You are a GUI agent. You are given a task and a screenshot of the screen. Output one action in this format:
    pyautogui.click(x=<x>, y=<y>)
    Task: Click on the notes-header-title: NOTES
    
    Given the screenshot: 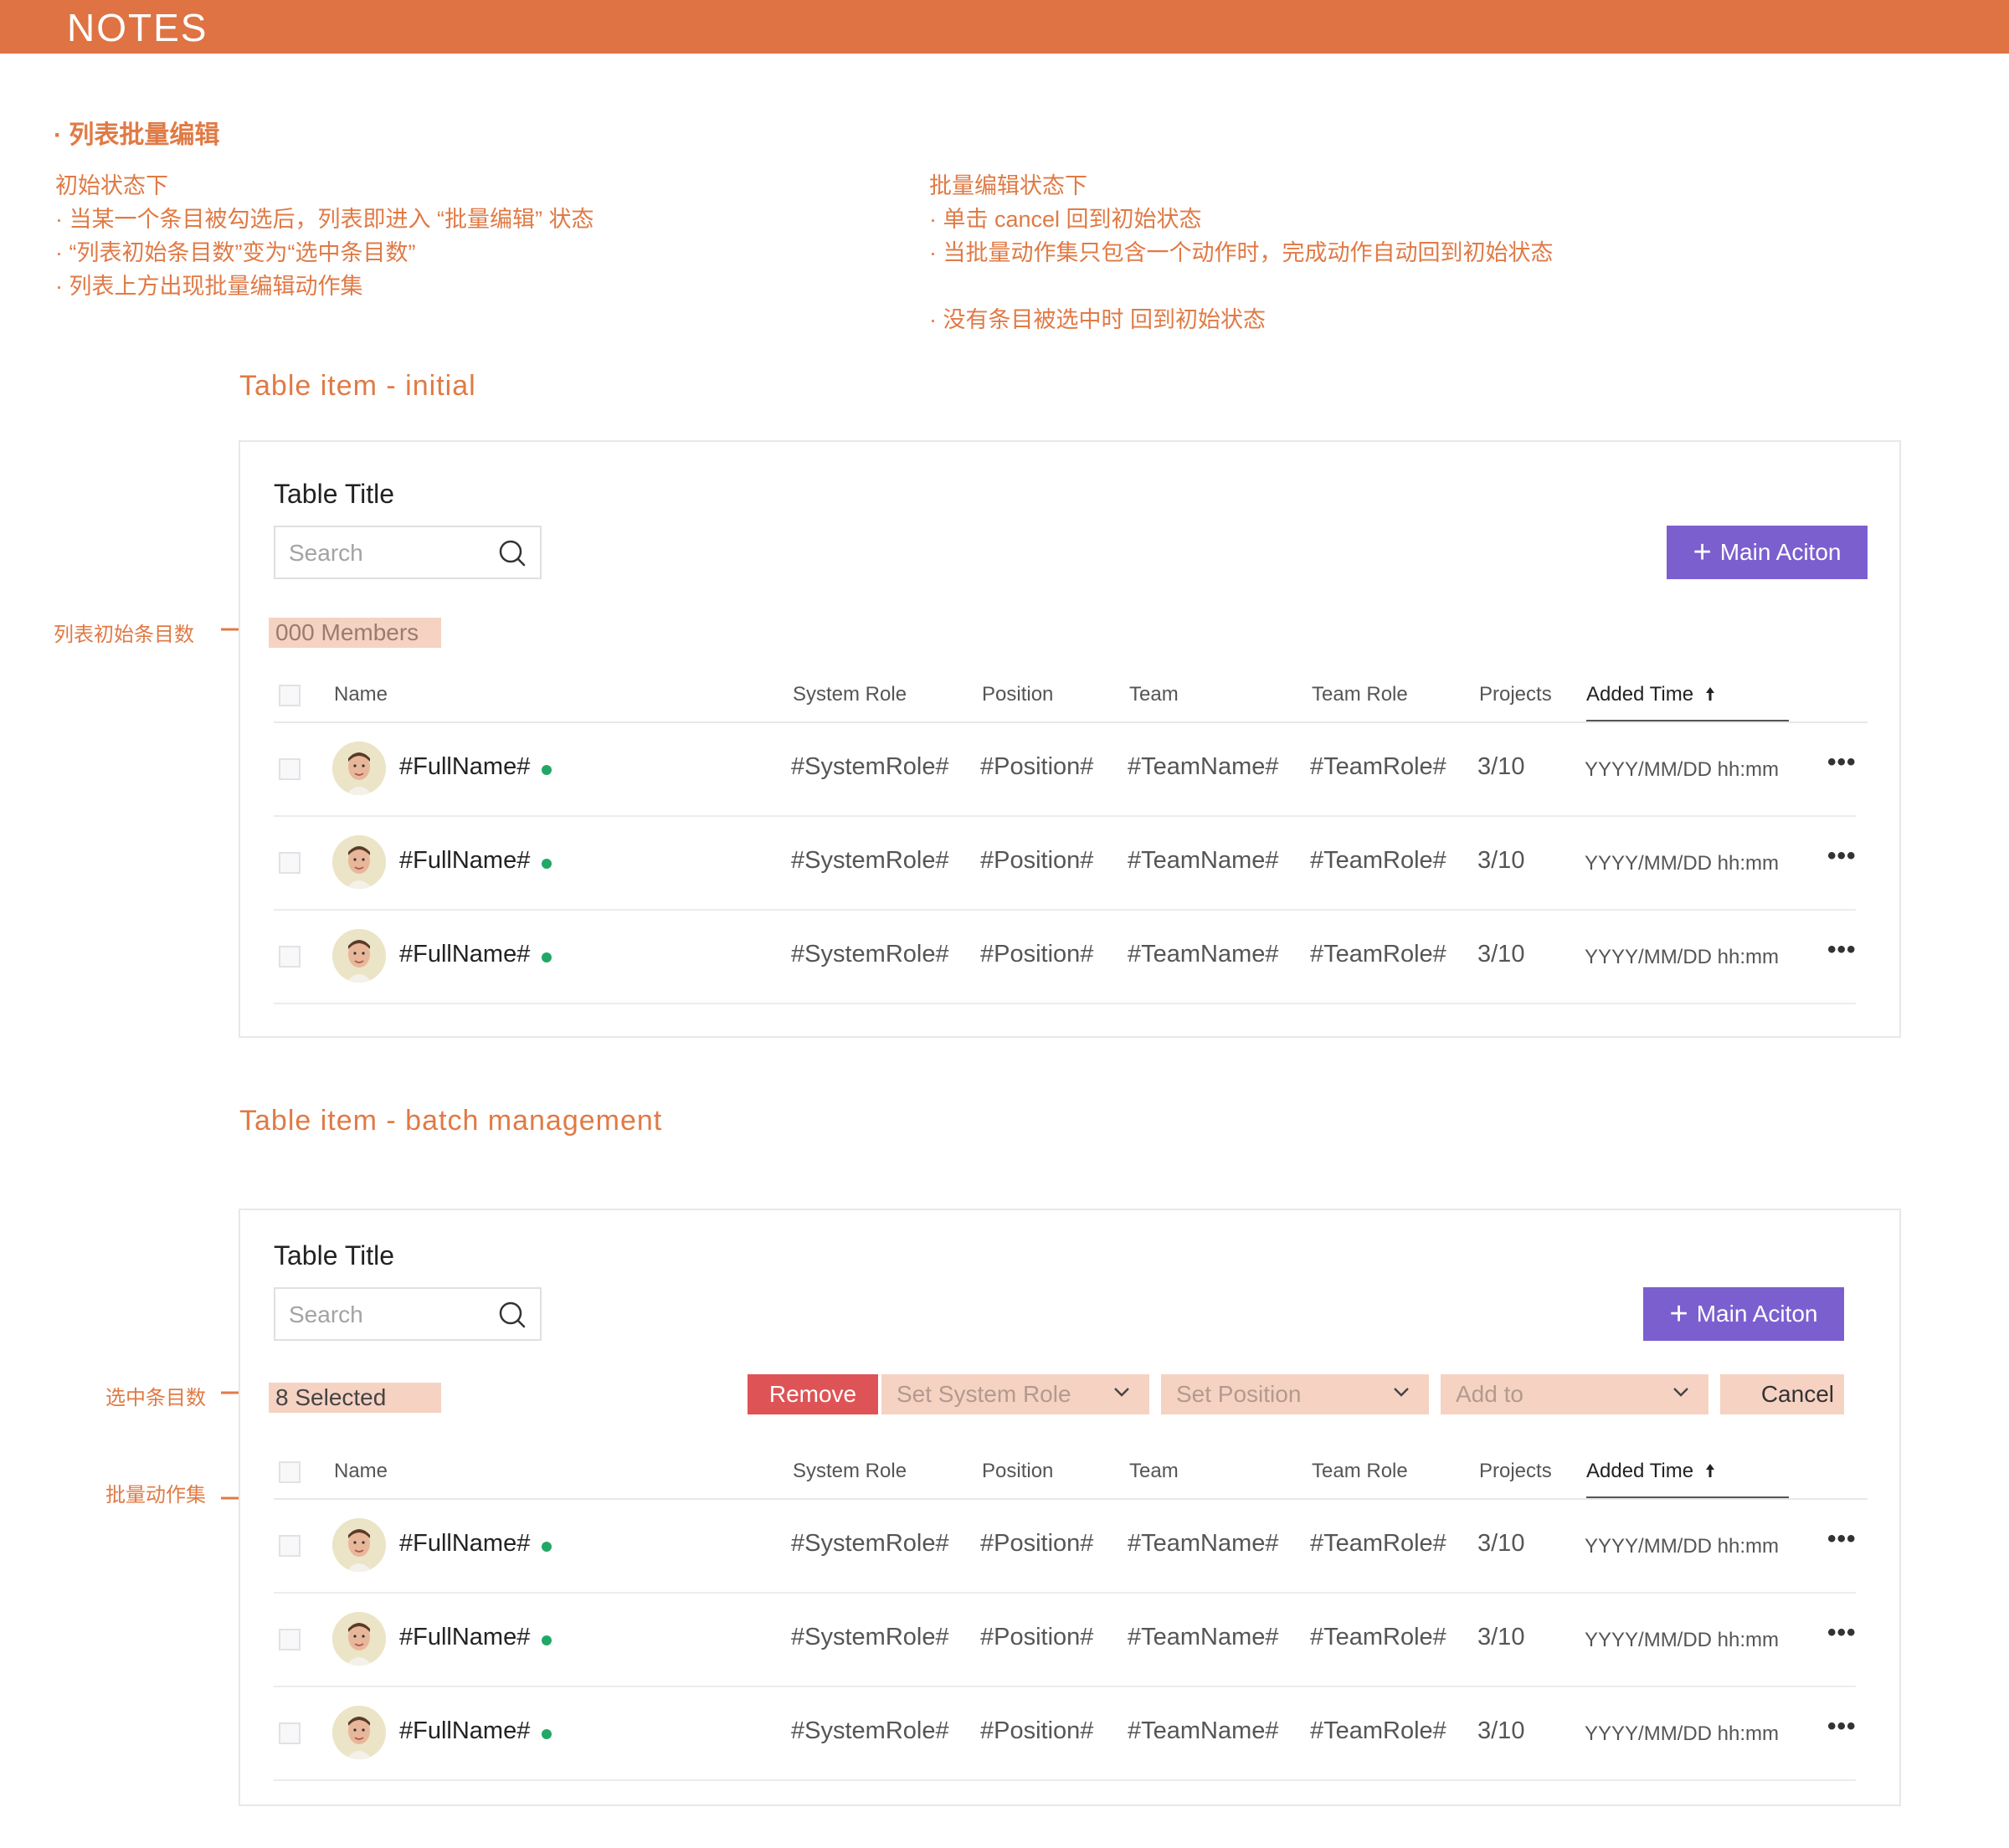 What is the action you would take?
    pyautogui.click(x=137, y=27)
    